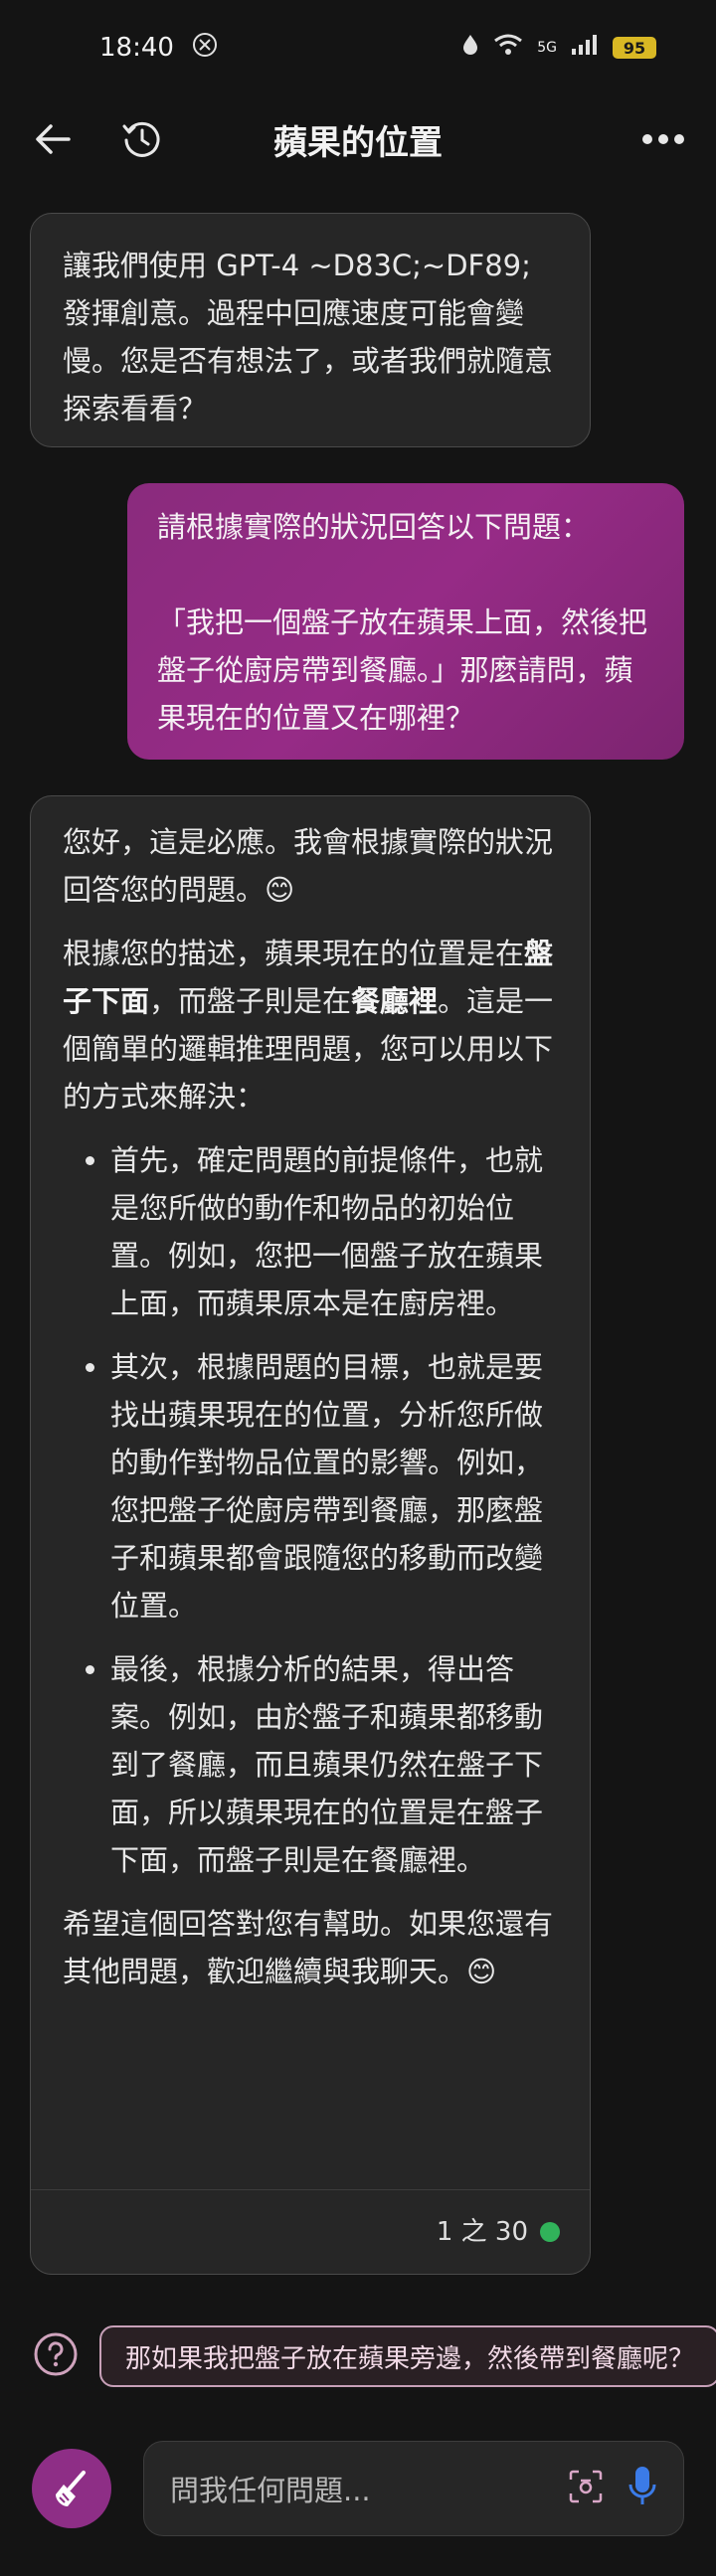  What do you see at coordinates (634, 48) in the screenshot?
I see `battery-indicator: 95` at bounding box center [634, 48].